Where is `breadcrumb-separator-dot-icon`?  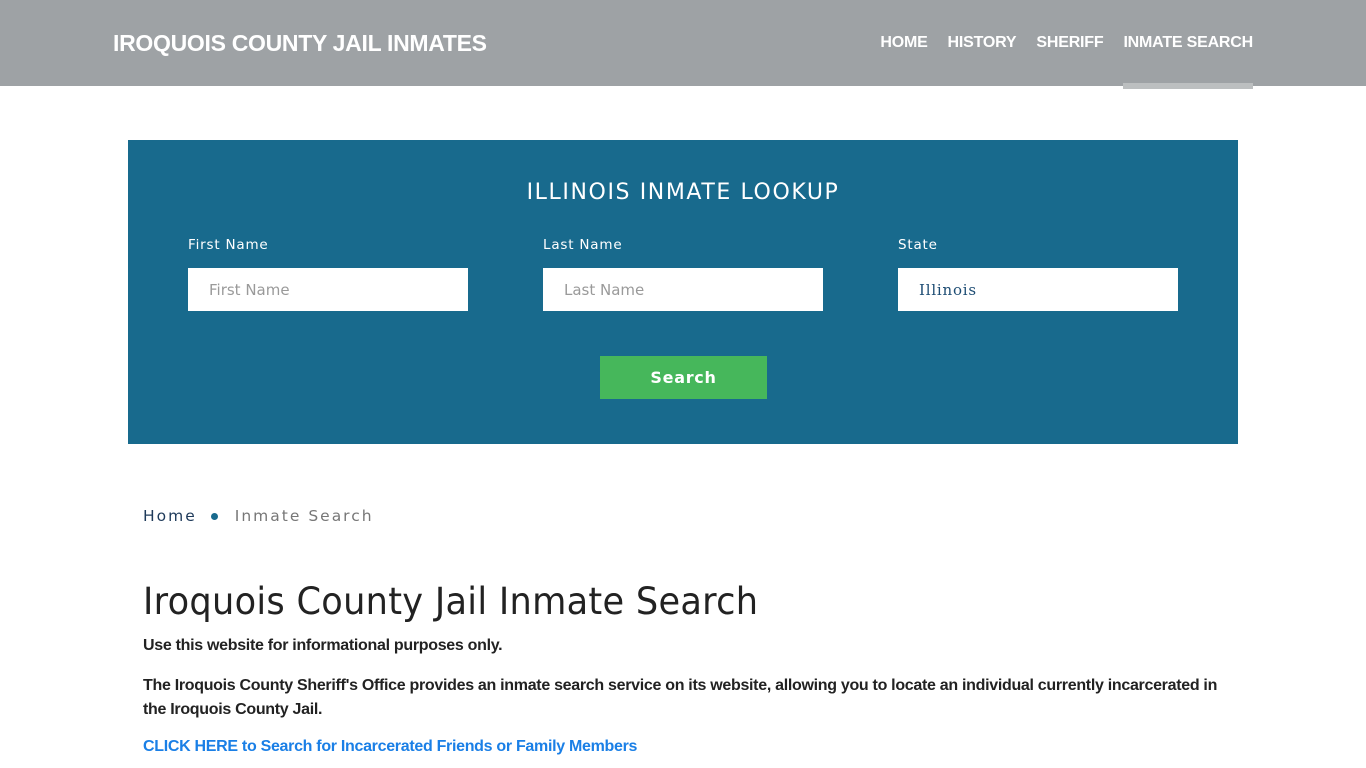
breadcrumb-separator-dot-icon is located at coordinates (214, 516).